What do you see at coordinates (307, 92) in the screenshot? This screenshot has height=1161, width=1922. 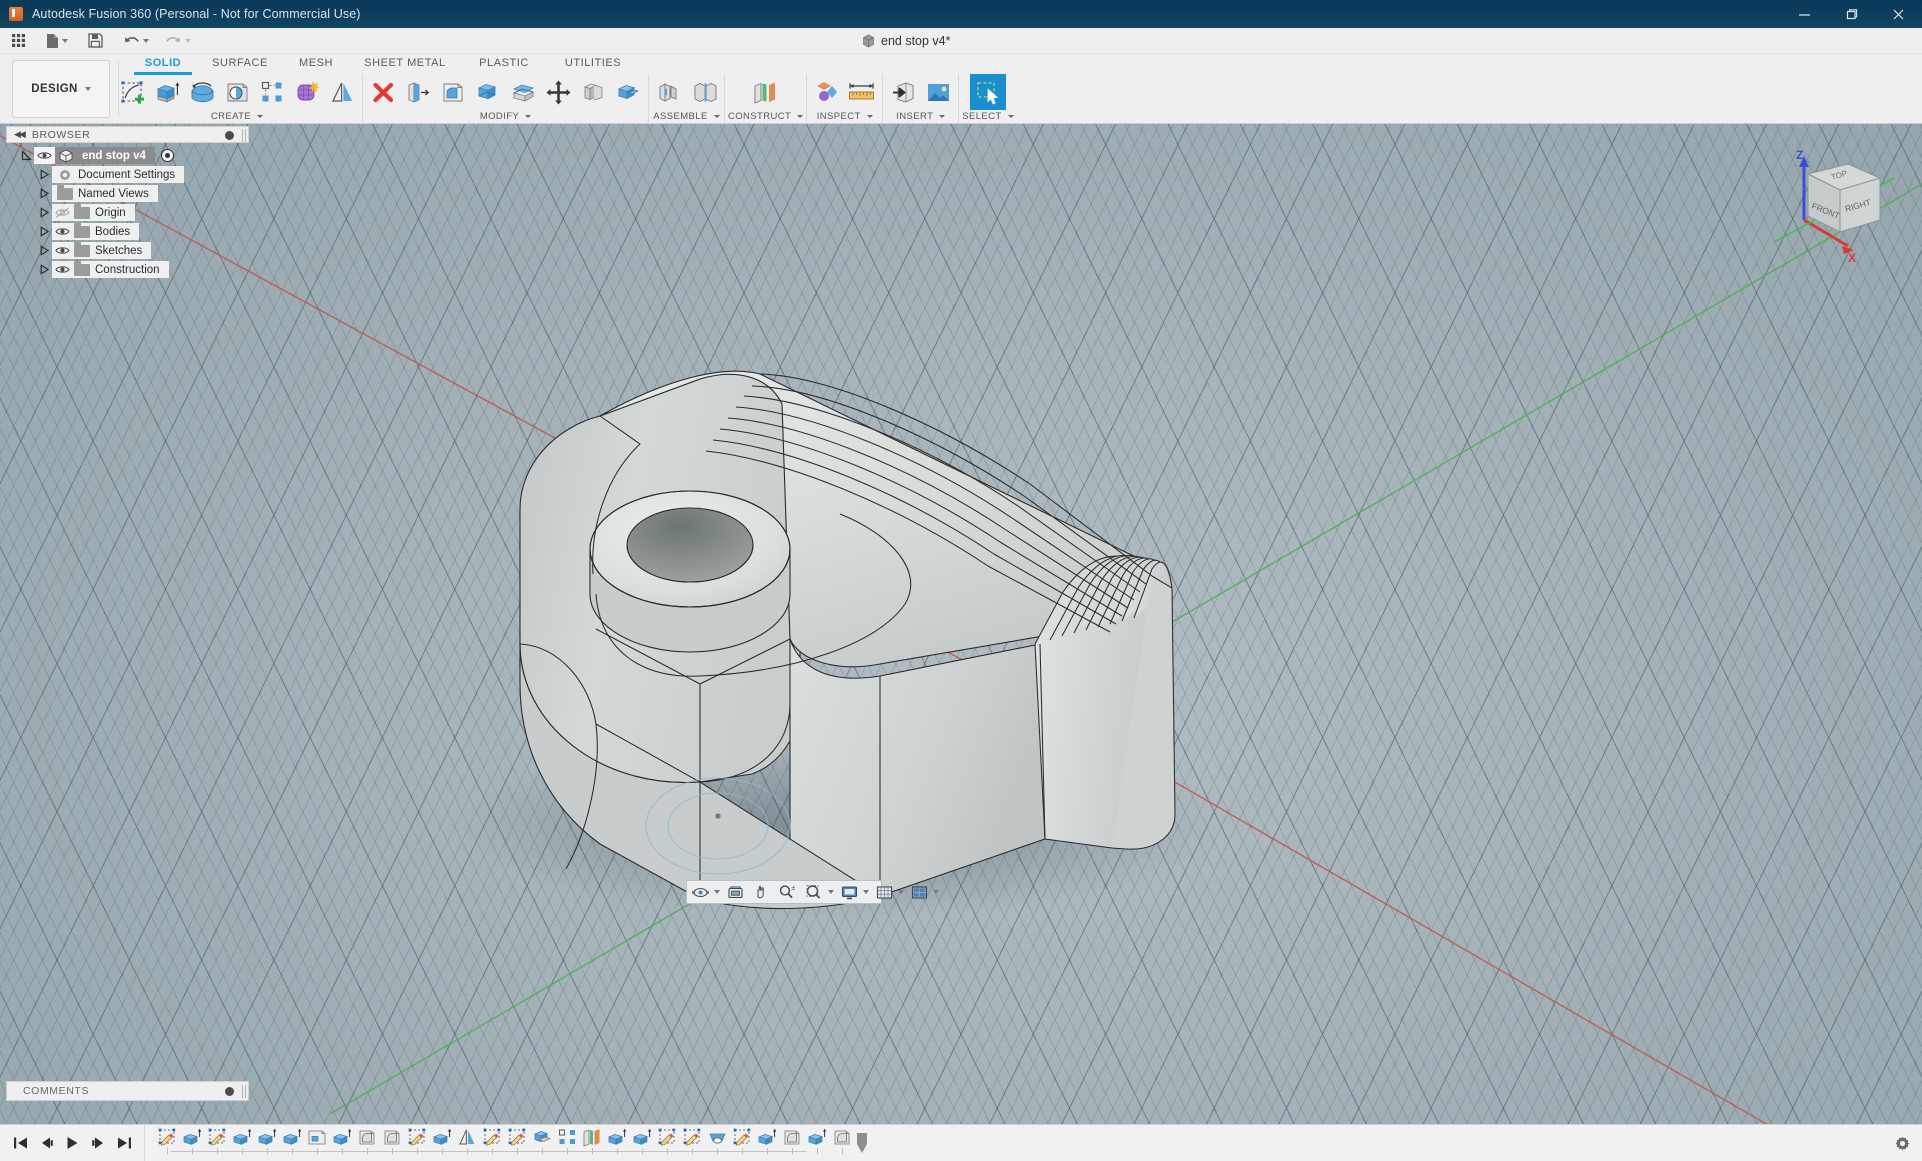 I see `form-icon` at bounding box center [307, 92].